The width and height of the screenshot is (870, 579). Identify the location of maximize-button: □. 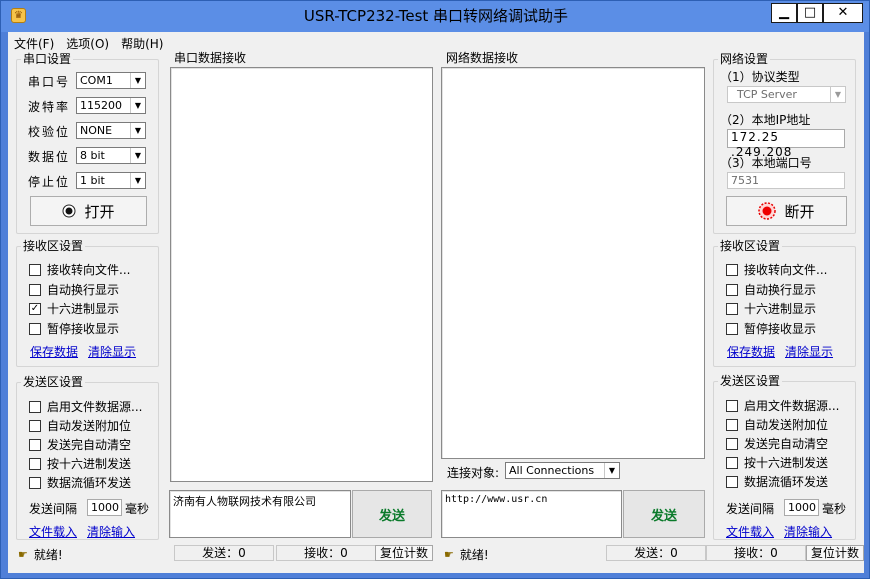
(810, 13).